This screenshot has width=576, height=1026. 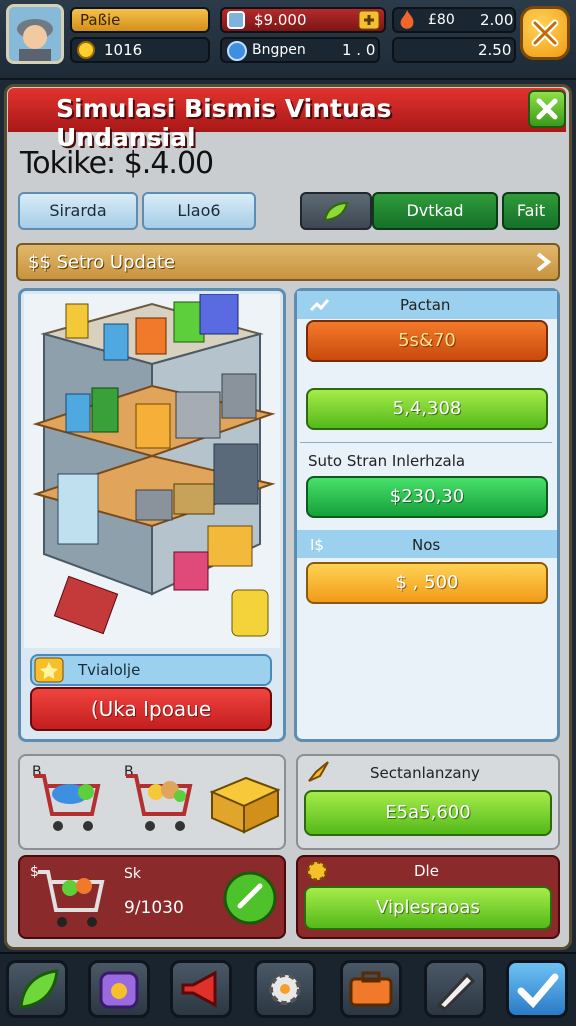 I want to click on player-name: Paßie, so click(x=100, y=20).